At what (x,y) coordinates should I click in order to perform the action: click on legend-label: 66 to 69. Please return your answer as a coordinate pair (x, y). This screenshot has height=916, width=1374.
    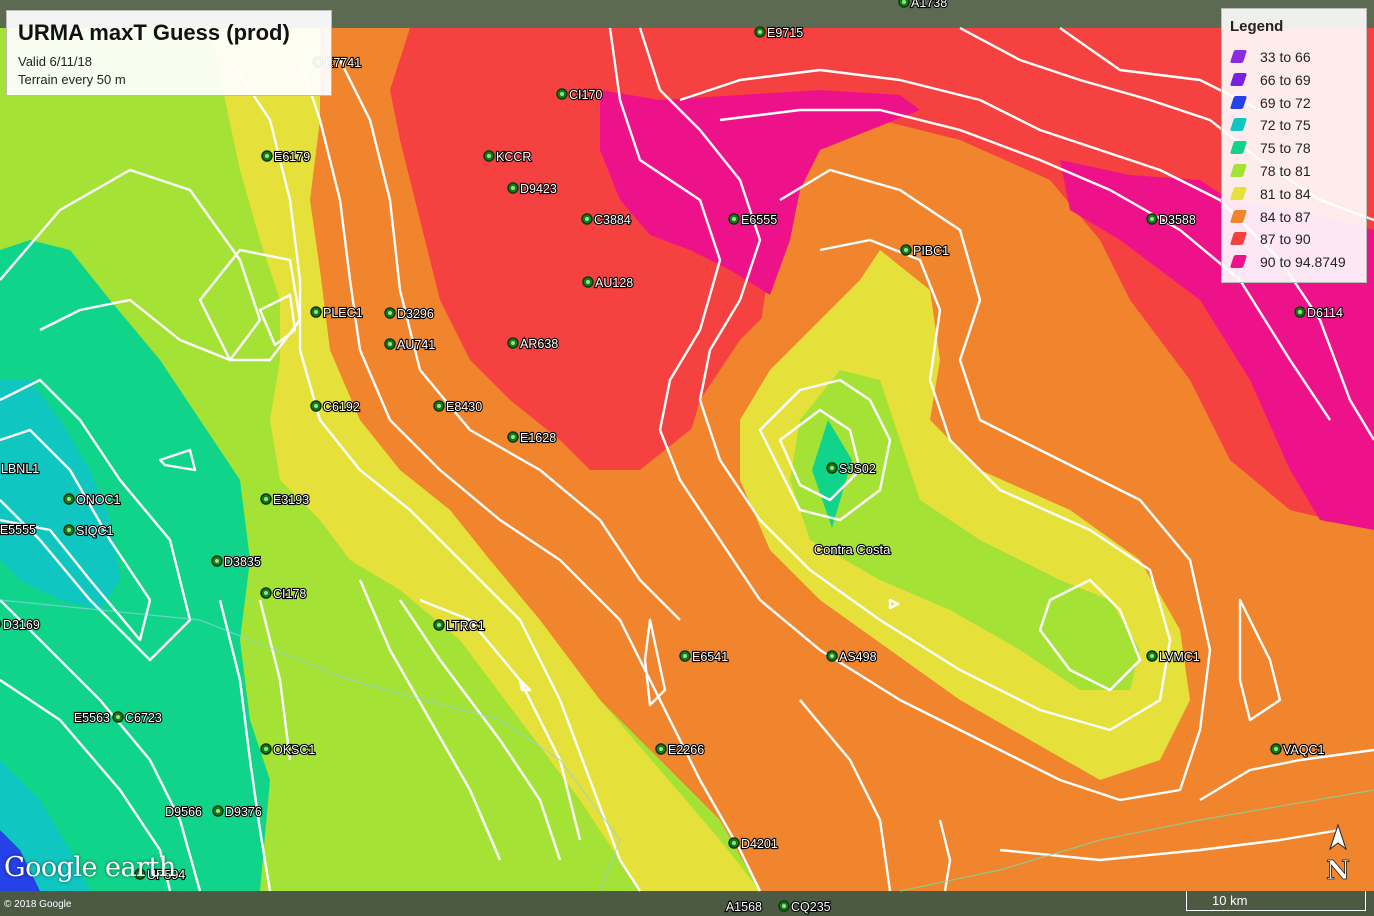
    Looking at the image, I should click on (1285, 79).